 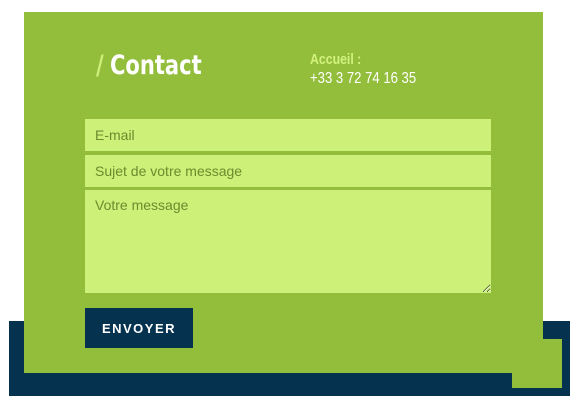 What do you see at coordinates (139, 328) in the screenshot?
I see `submit-button: ENVOYER` at bounding box center [139, 328].